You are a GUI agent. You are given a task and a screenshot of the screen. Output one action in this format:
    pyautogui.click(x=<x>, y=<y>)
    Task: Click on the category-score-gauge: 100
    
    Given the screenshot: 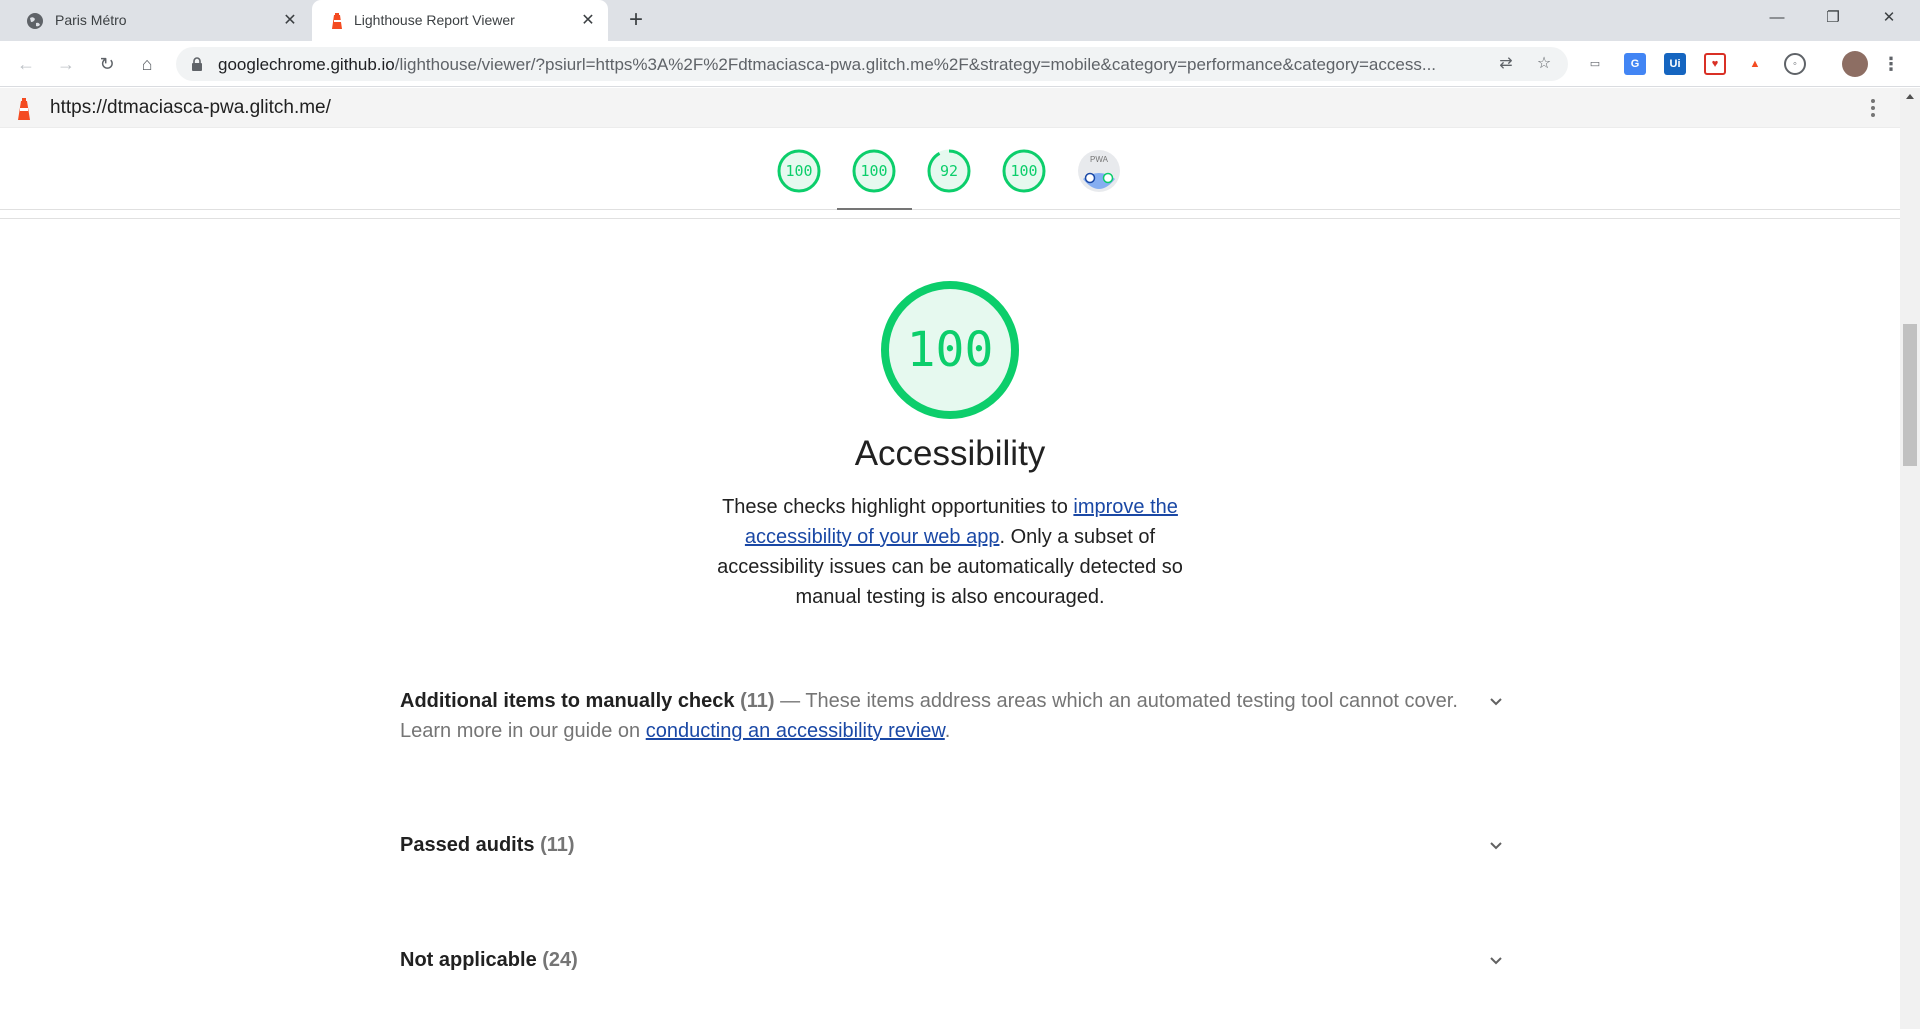 What is the action you would take?
    pyautogui.click(x=950, y=350)
    